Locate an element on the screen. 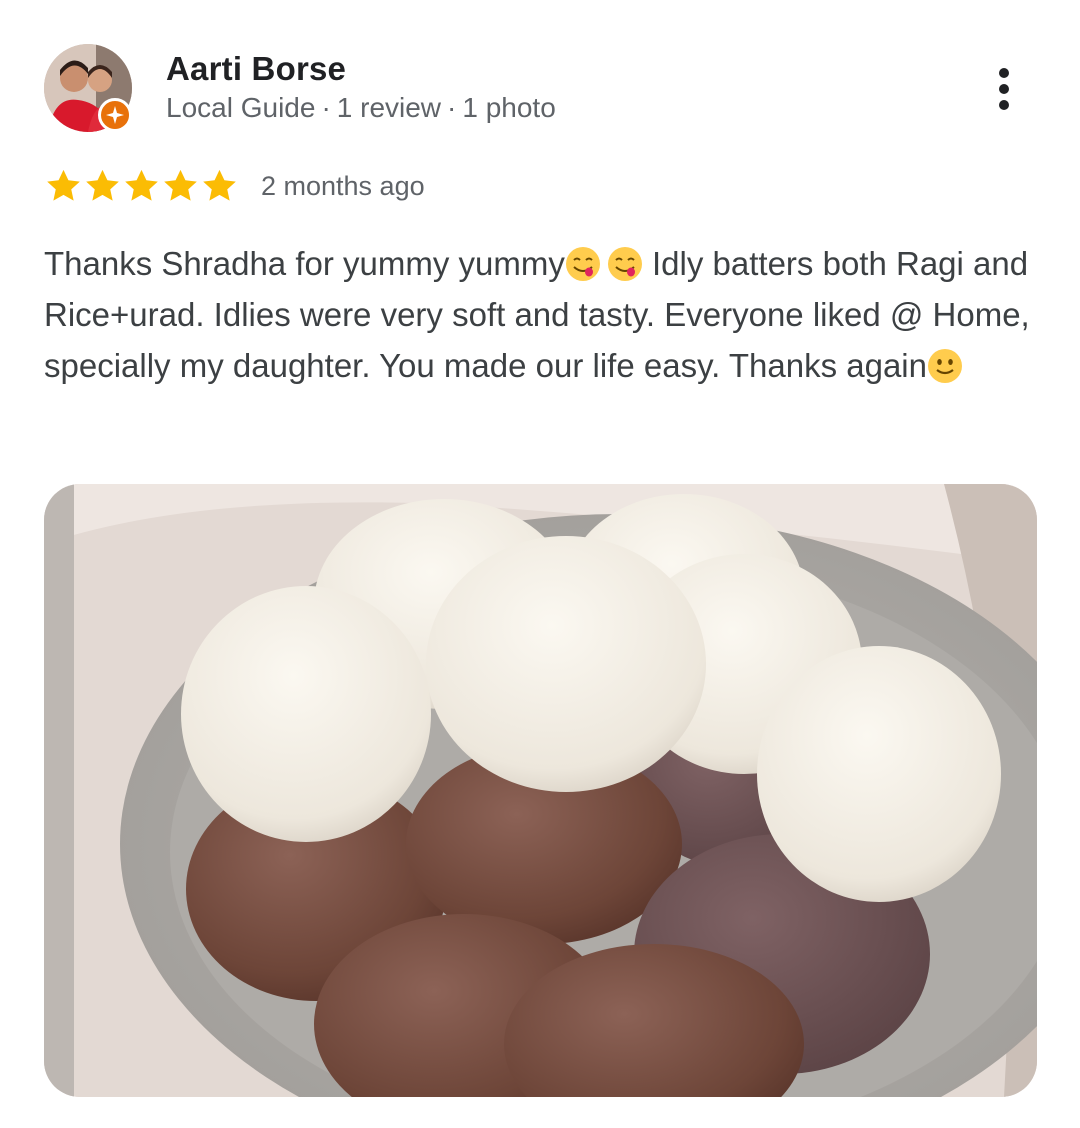 The height and width of the screenshot is (1128, 1080). more-vert-icon is located at coordinates (1004, 89).